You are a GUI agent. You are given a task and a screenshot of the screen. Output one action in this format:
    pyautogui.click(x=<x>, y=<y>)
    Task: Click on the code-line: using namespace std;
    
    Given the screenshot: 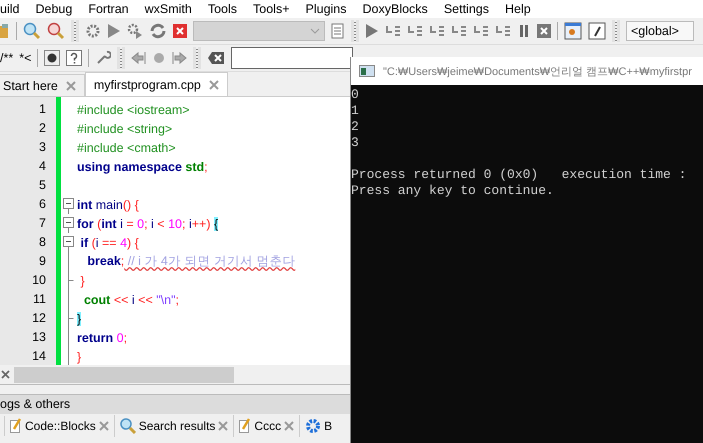 What is the action you would take?
    pyautogui.click(x=142, y=167)
    